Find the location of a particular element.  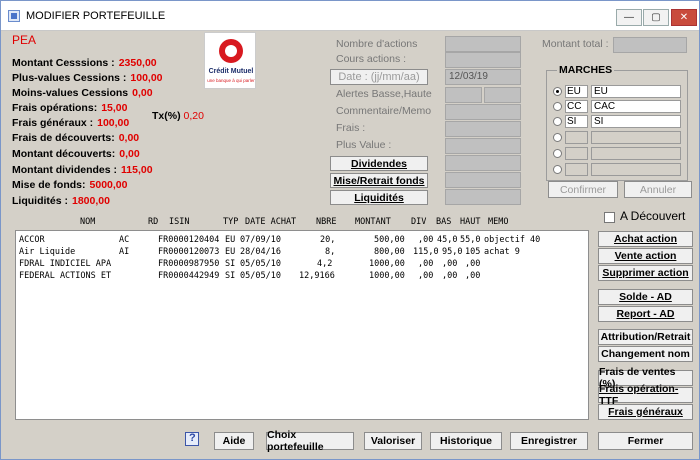

stat-moins-values: Moins-values Cessions 0,00 is located at coordinates (82, 93).